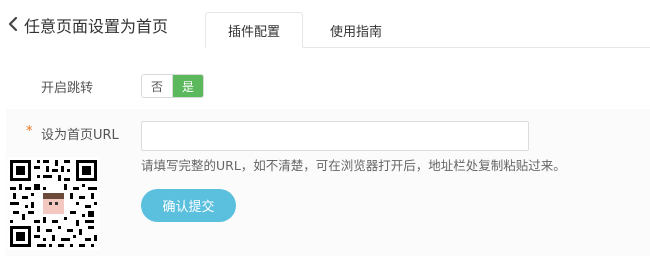  What do you see at coordinates (188, 205) in the screenshot?
I see `submit-button: 确认提交` at bounding box center [188, 205].